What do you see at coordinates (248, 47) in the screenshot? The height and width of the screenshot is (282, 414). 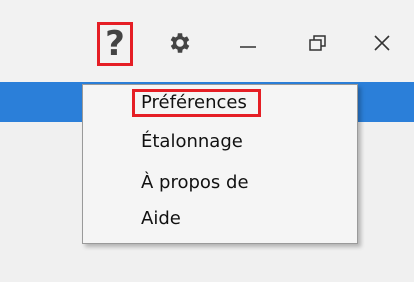 I see `minimize-icon` at bounding box center [248, 47].